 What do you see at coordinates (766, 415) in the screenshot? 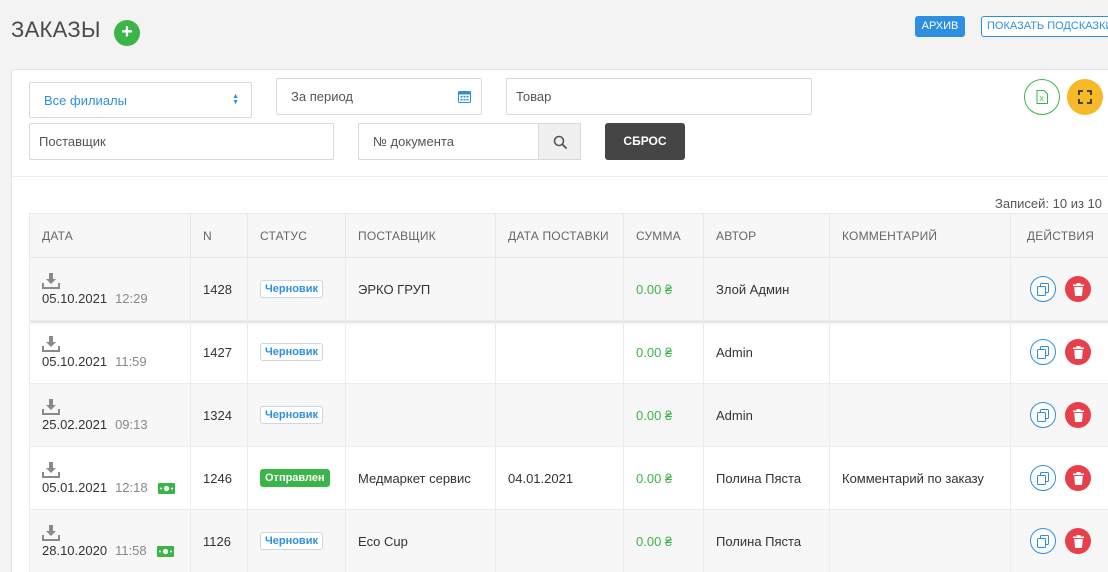
I see `author-cell: Admin` at bounding box center [766, 415].